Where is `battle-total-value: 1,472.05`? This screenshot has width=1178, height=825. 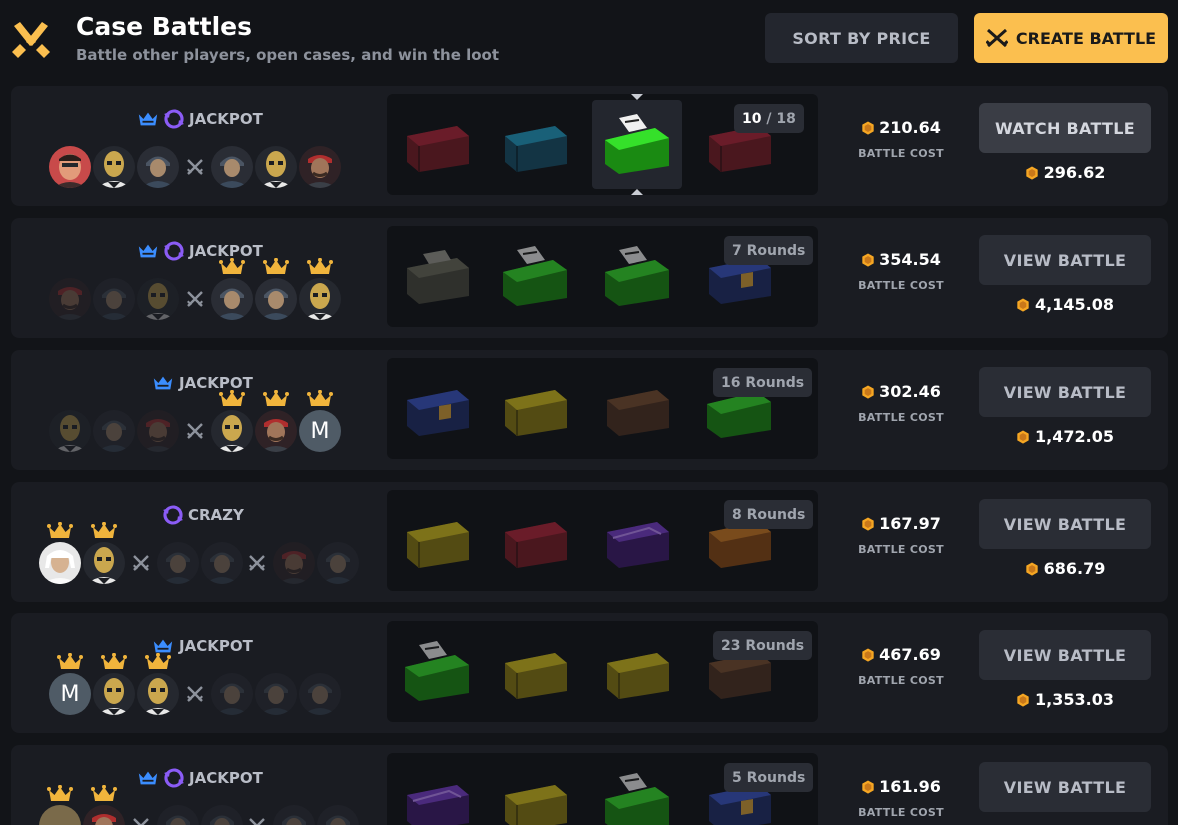 battle-total-value: 1,472.05 is located at coordinates (1074, 436).